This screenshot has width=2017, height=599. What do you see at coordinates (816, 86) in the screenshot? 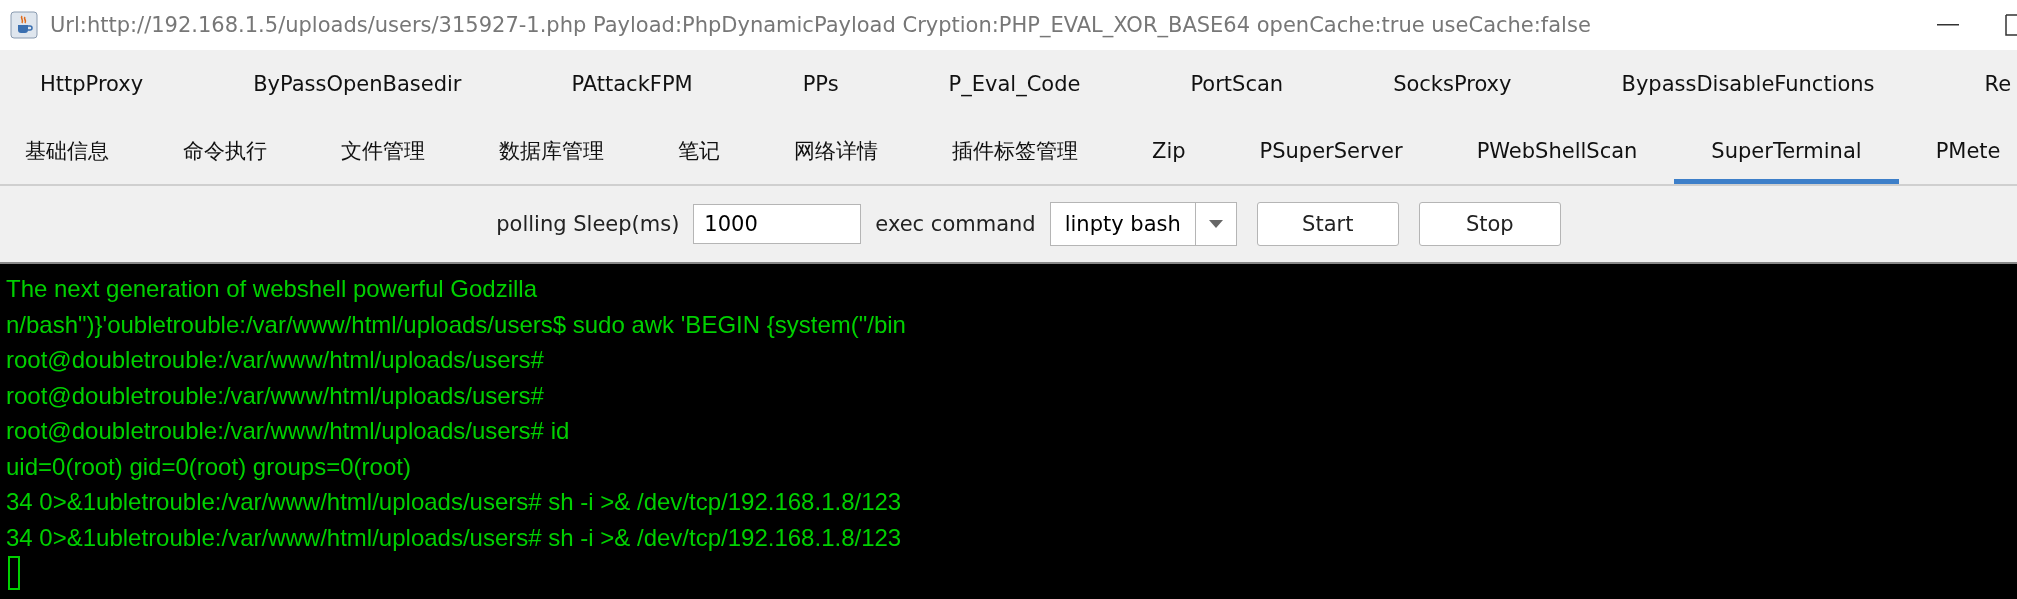
I see `tab: PPs` at bounding box center [816, 86].